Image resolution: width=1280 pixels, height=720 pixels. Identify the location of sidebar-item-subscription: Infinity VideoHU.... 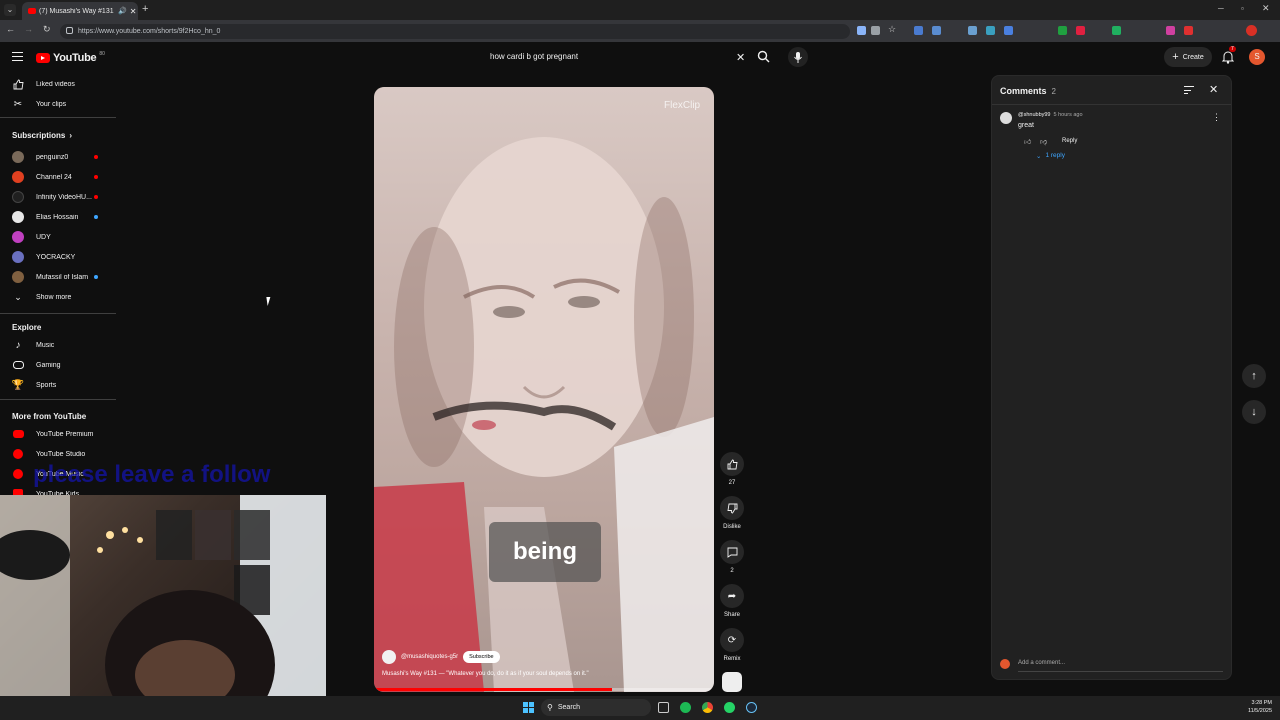
(58, 197).